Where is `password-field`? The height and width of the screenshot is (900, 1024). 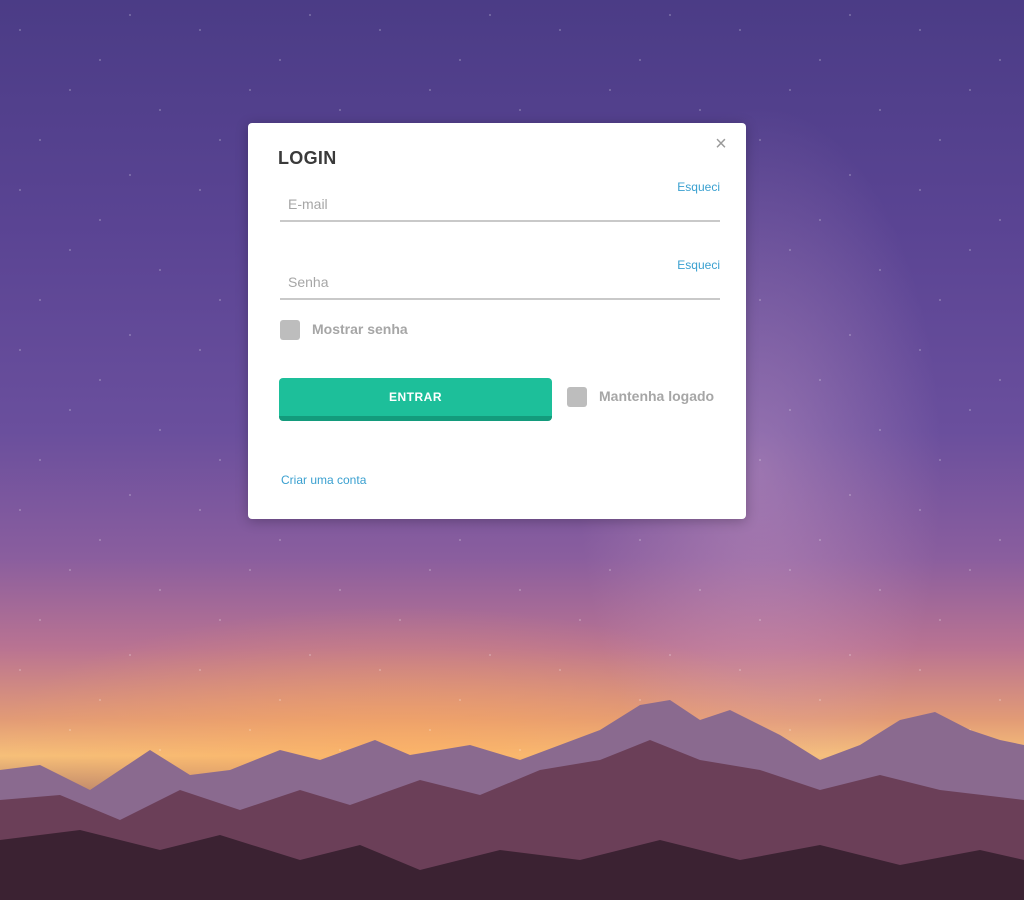
password-field is located at coordinates (500, 283).